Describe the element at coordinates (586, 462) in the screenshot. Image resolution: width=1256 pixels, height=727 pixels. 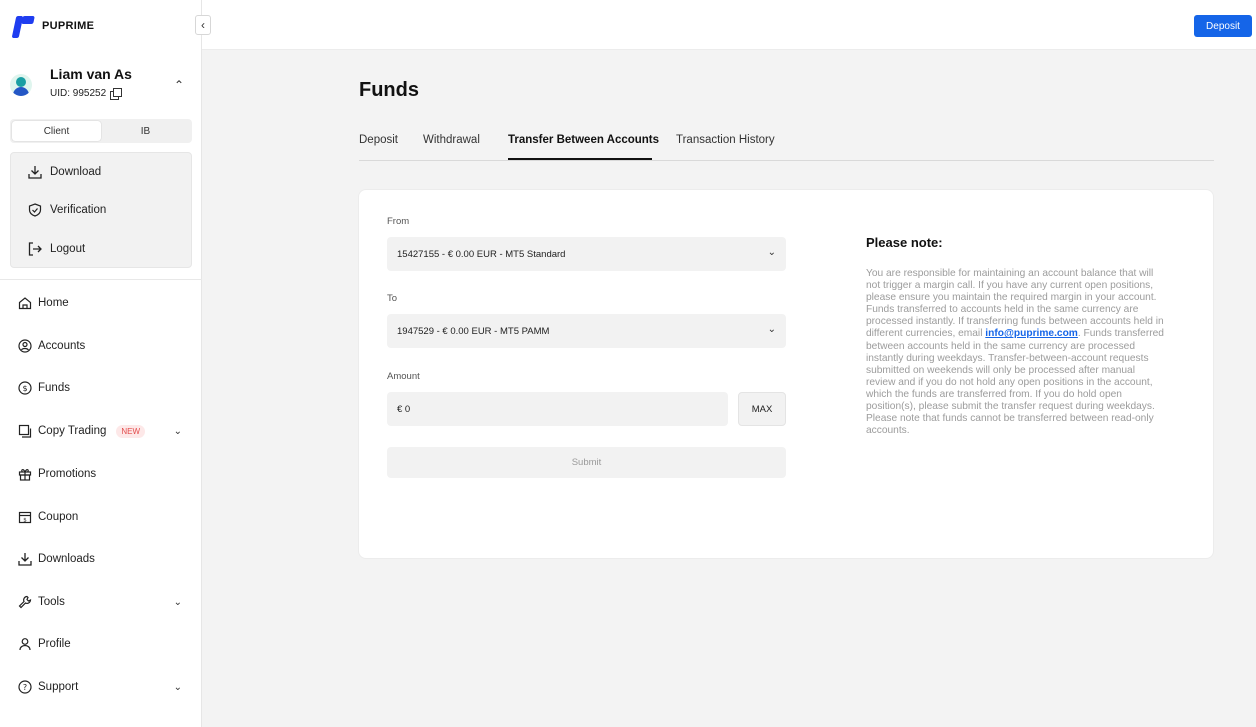
I see `submit-button: Submit` at that location.